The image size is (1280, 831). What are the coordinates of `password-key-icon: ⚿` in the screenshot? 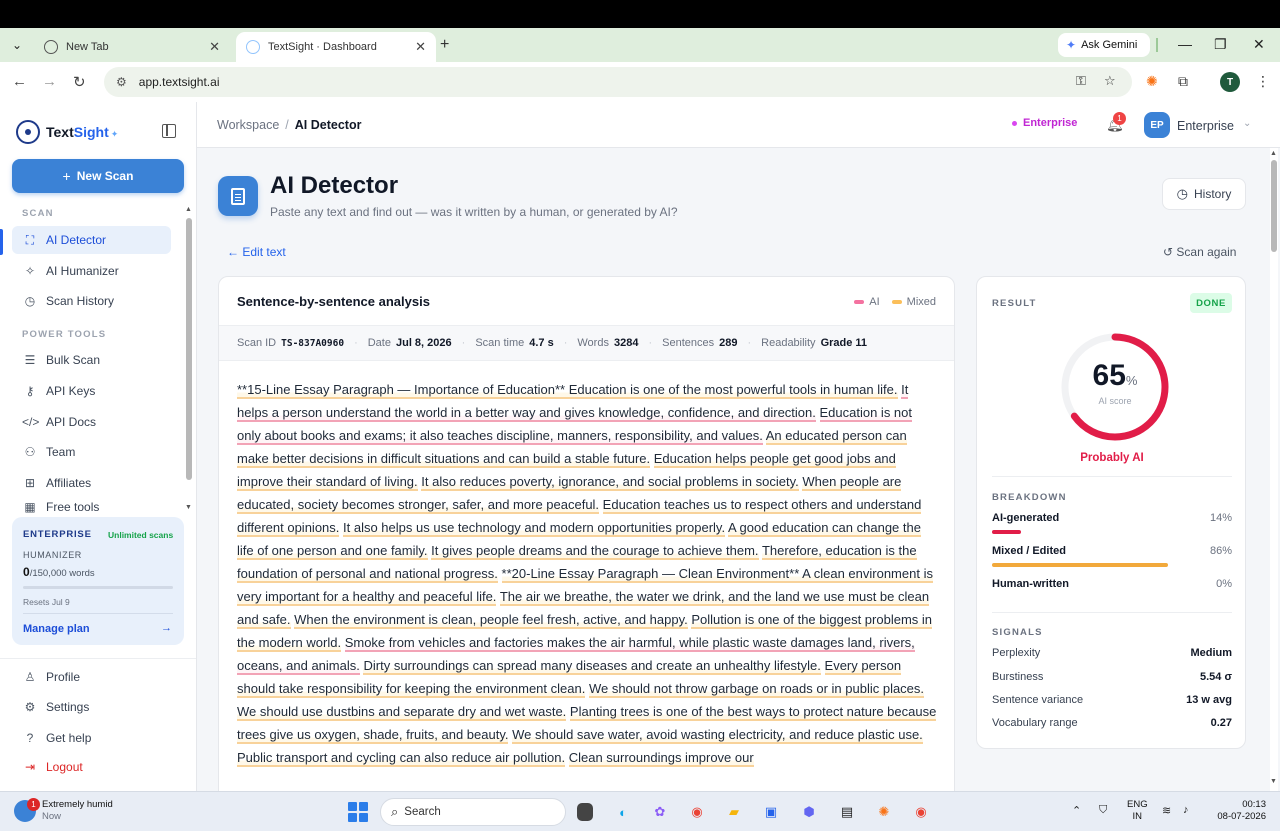 It's located at (1081, 81).